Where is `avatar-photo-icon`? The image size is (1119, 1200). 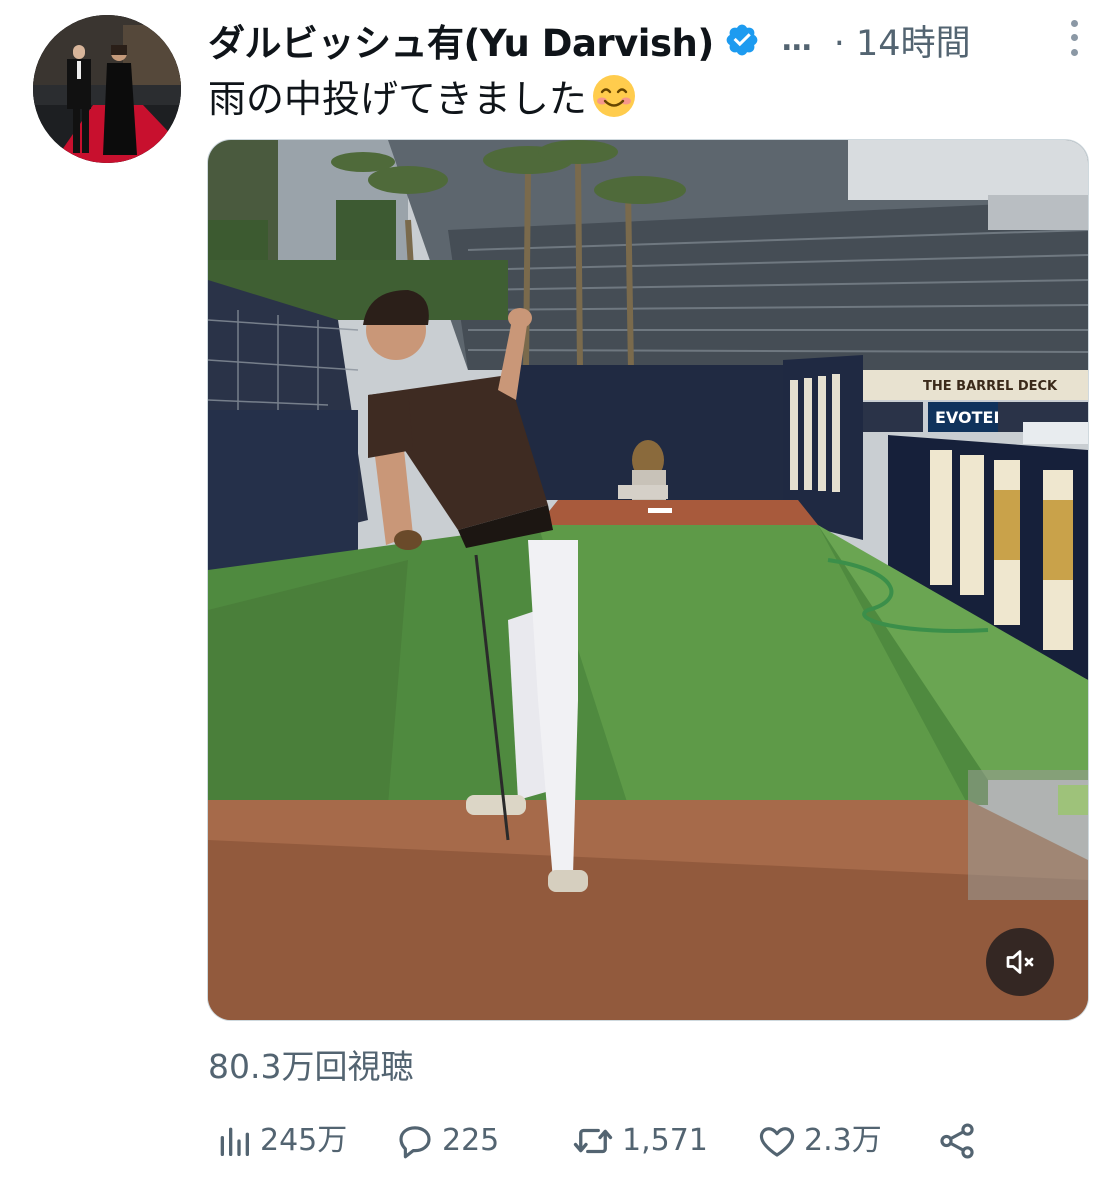
avatar-photo-icon is located at coordinates (107, 89).